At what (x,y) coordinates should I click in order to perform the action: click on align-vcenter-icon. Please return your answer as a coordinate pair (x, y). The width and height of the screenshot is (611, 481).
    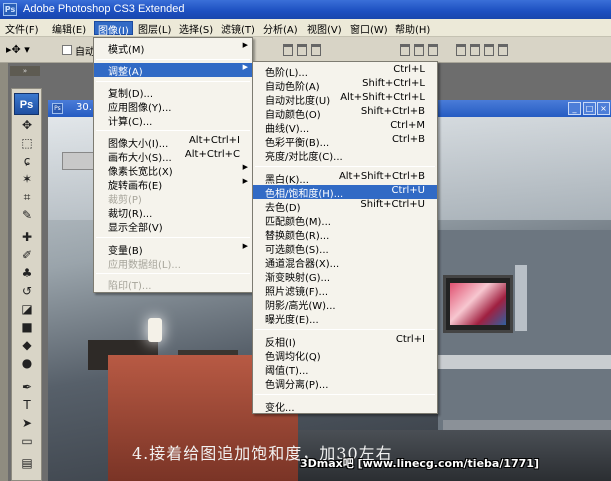
    Looking at the image, I should click on (302, 50).